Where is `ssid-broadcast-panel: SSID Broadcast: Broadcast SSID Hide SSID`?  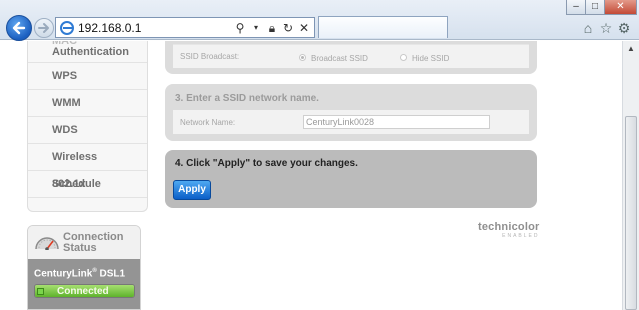 ssid-broadcast-panel: SSID Broadcast: Broadcast SSID Hide SSID is located at coordinates (351, 57).